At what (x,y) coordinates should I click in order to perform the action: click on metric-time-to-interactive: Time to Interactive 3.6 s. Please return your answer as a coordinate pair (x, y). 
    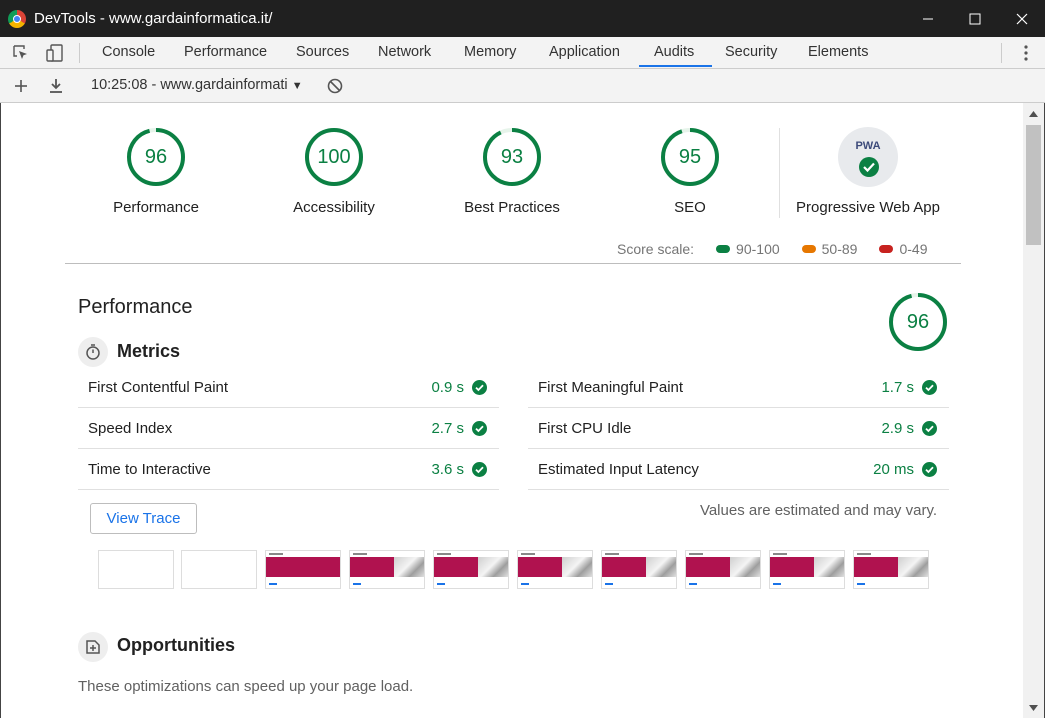
    Looking at the image, I should click on (288, 469).